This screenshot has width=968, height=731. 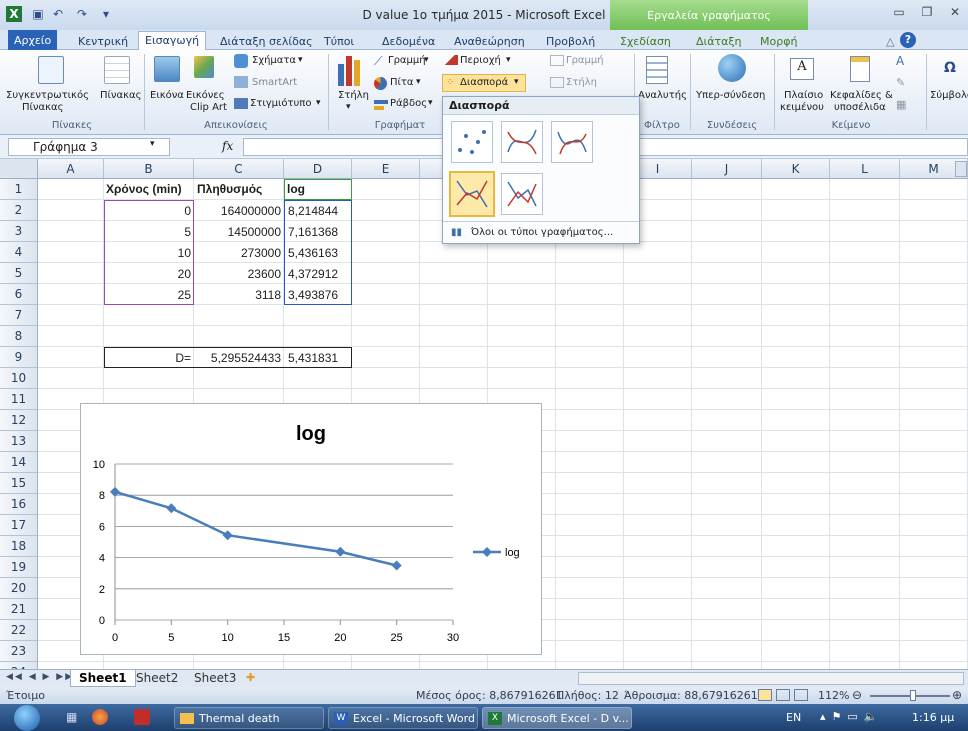 What do you see at coordinates (778, 41) in the screenshot?
I see `tab-chart-format: Μορφή` at bounding box center [778, 41].